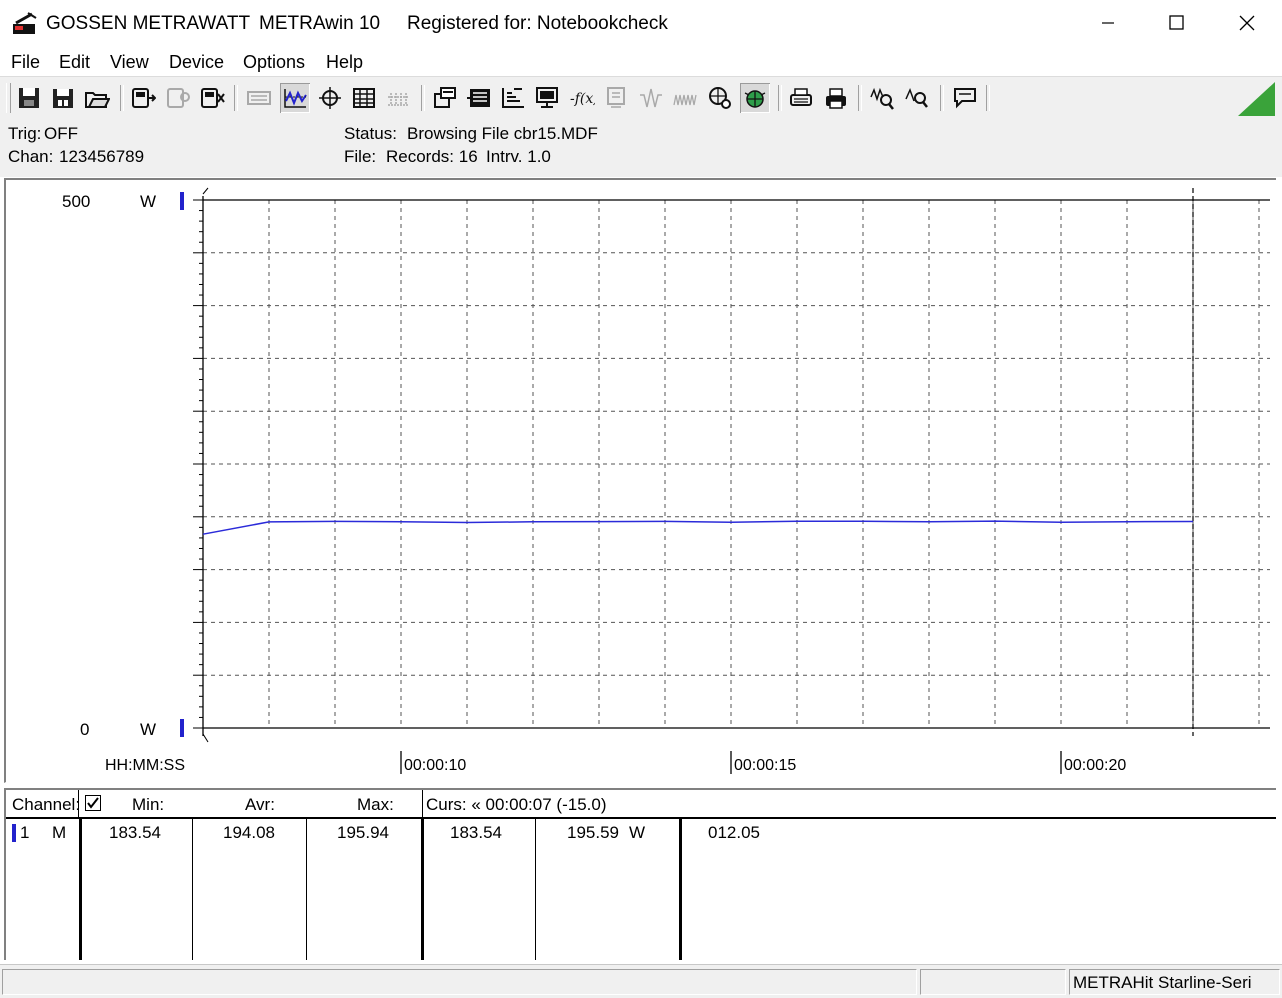  What do you see at coordinates (993, 982) in the screenshot?
I see `status-pane-middle` at bounding box center [993, 982].